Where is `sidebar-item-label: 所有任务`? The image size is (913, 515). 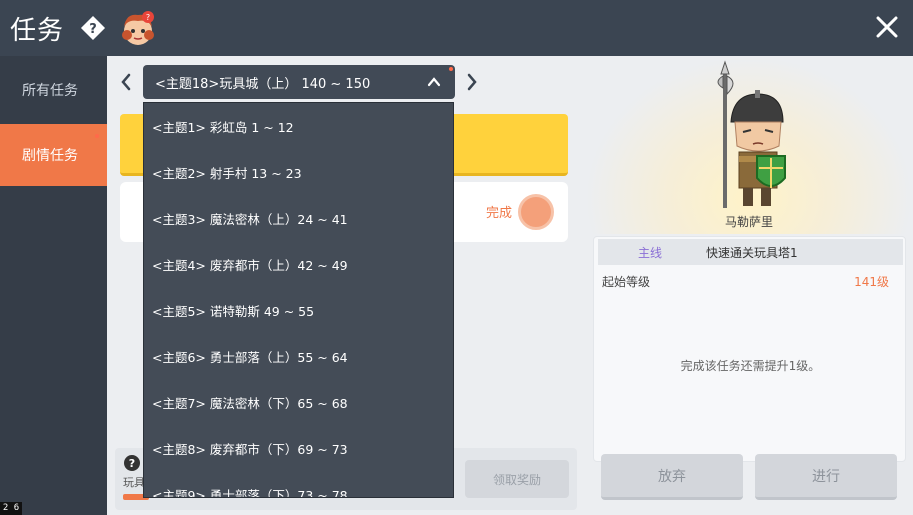 sidebar-item-label: 所有任务 is located at coordinates (50, 91).